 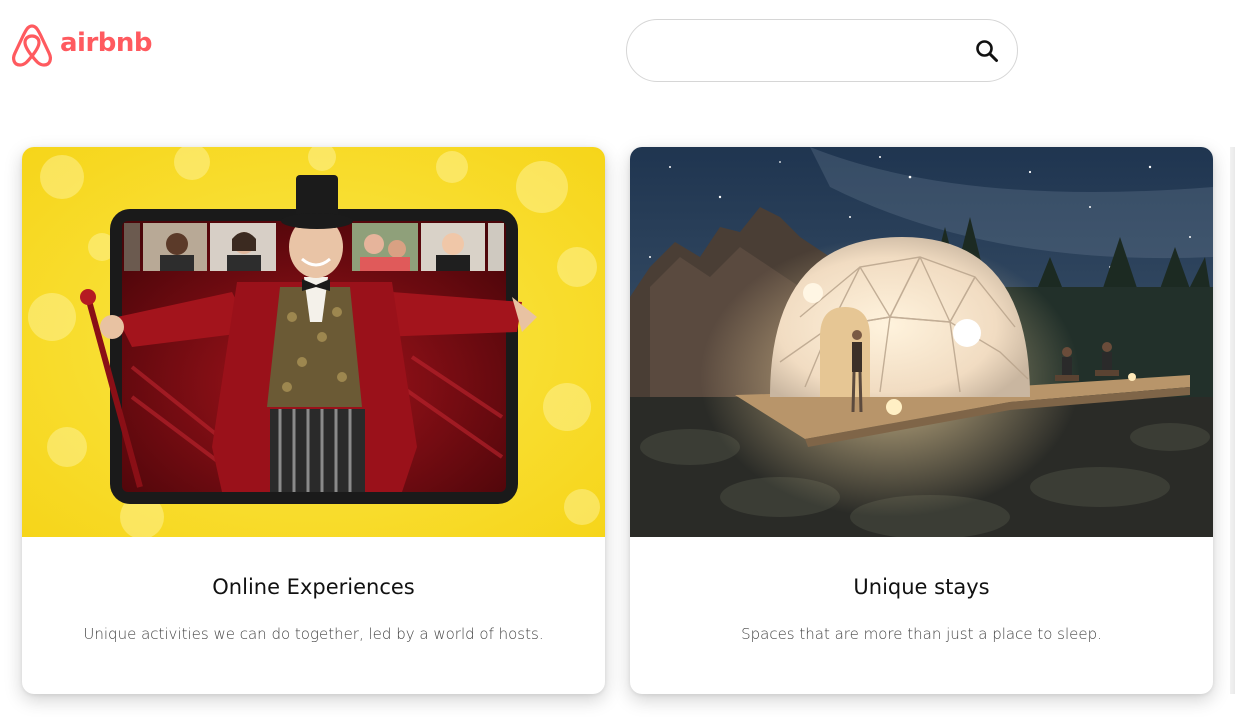 I want to click on search-icon, so click(x=987, y=51).